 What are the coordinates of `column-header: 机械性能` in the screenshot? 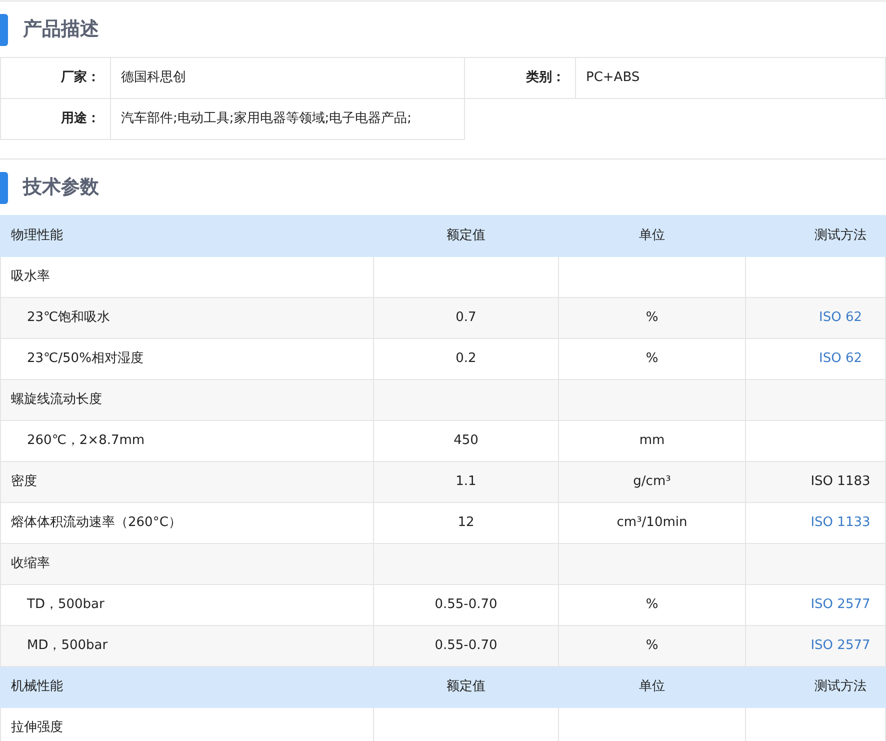 It's located at (37, 686).